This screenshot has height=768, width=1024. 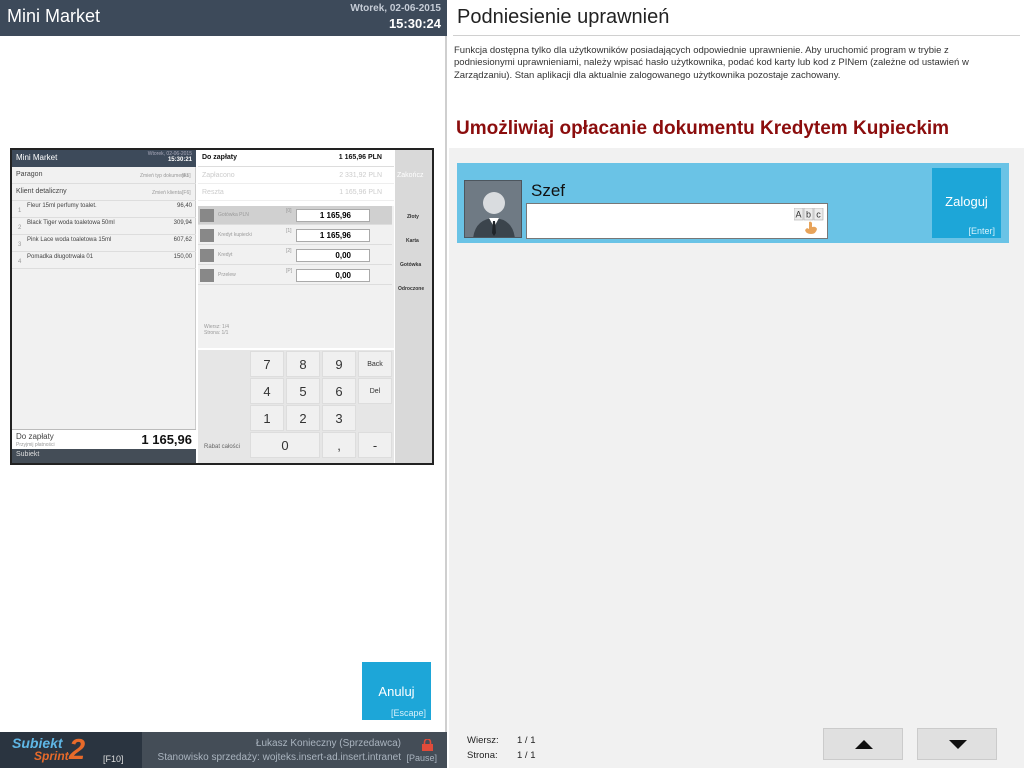 What do you see at coordinates (333, 235) in the screenshot?
I see `preview-method-value: 1 165,96` at bounding box center [333, 235].